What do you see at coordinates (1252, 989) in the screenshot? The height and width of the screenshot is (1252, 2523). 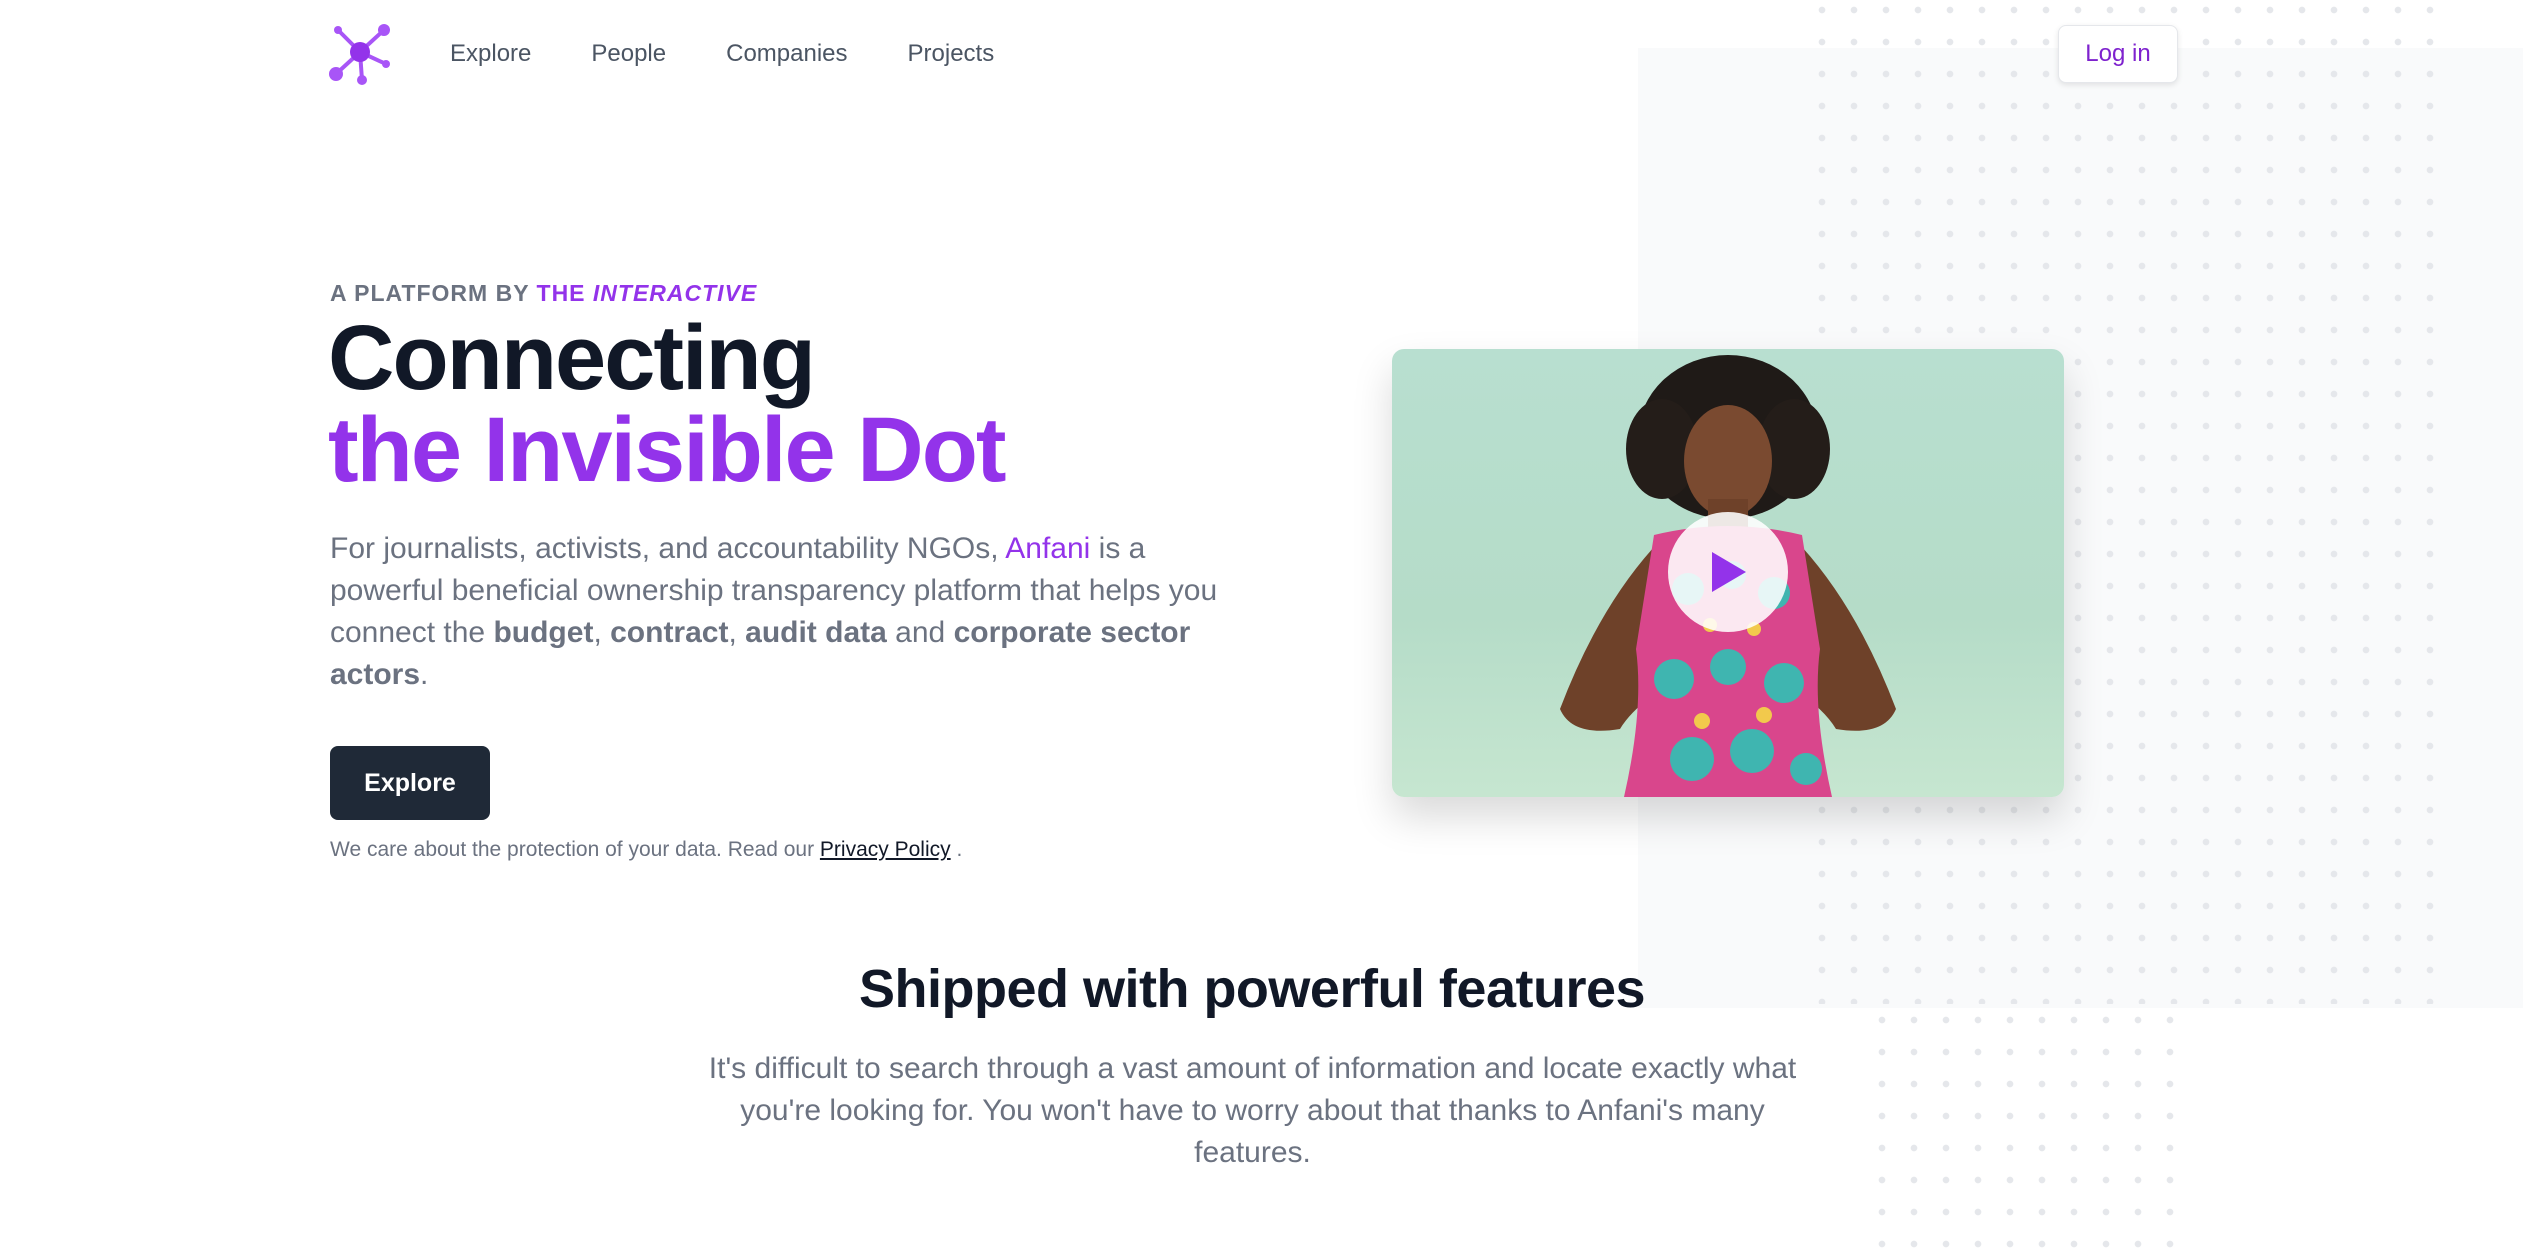 I see `features-title: Shipped with powerful features` at bounding box center [1252, 989].